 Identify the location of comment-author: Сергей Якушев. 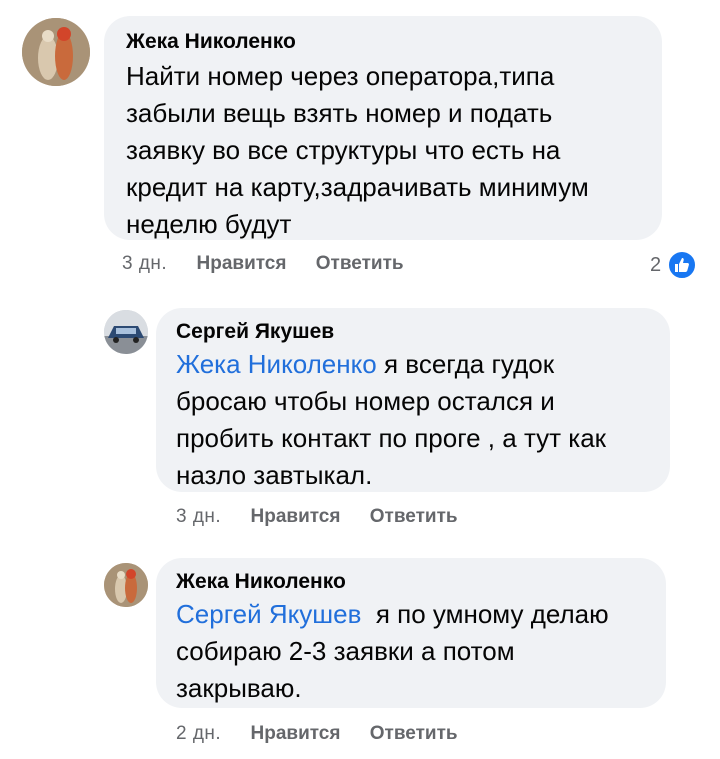
(255, 332).